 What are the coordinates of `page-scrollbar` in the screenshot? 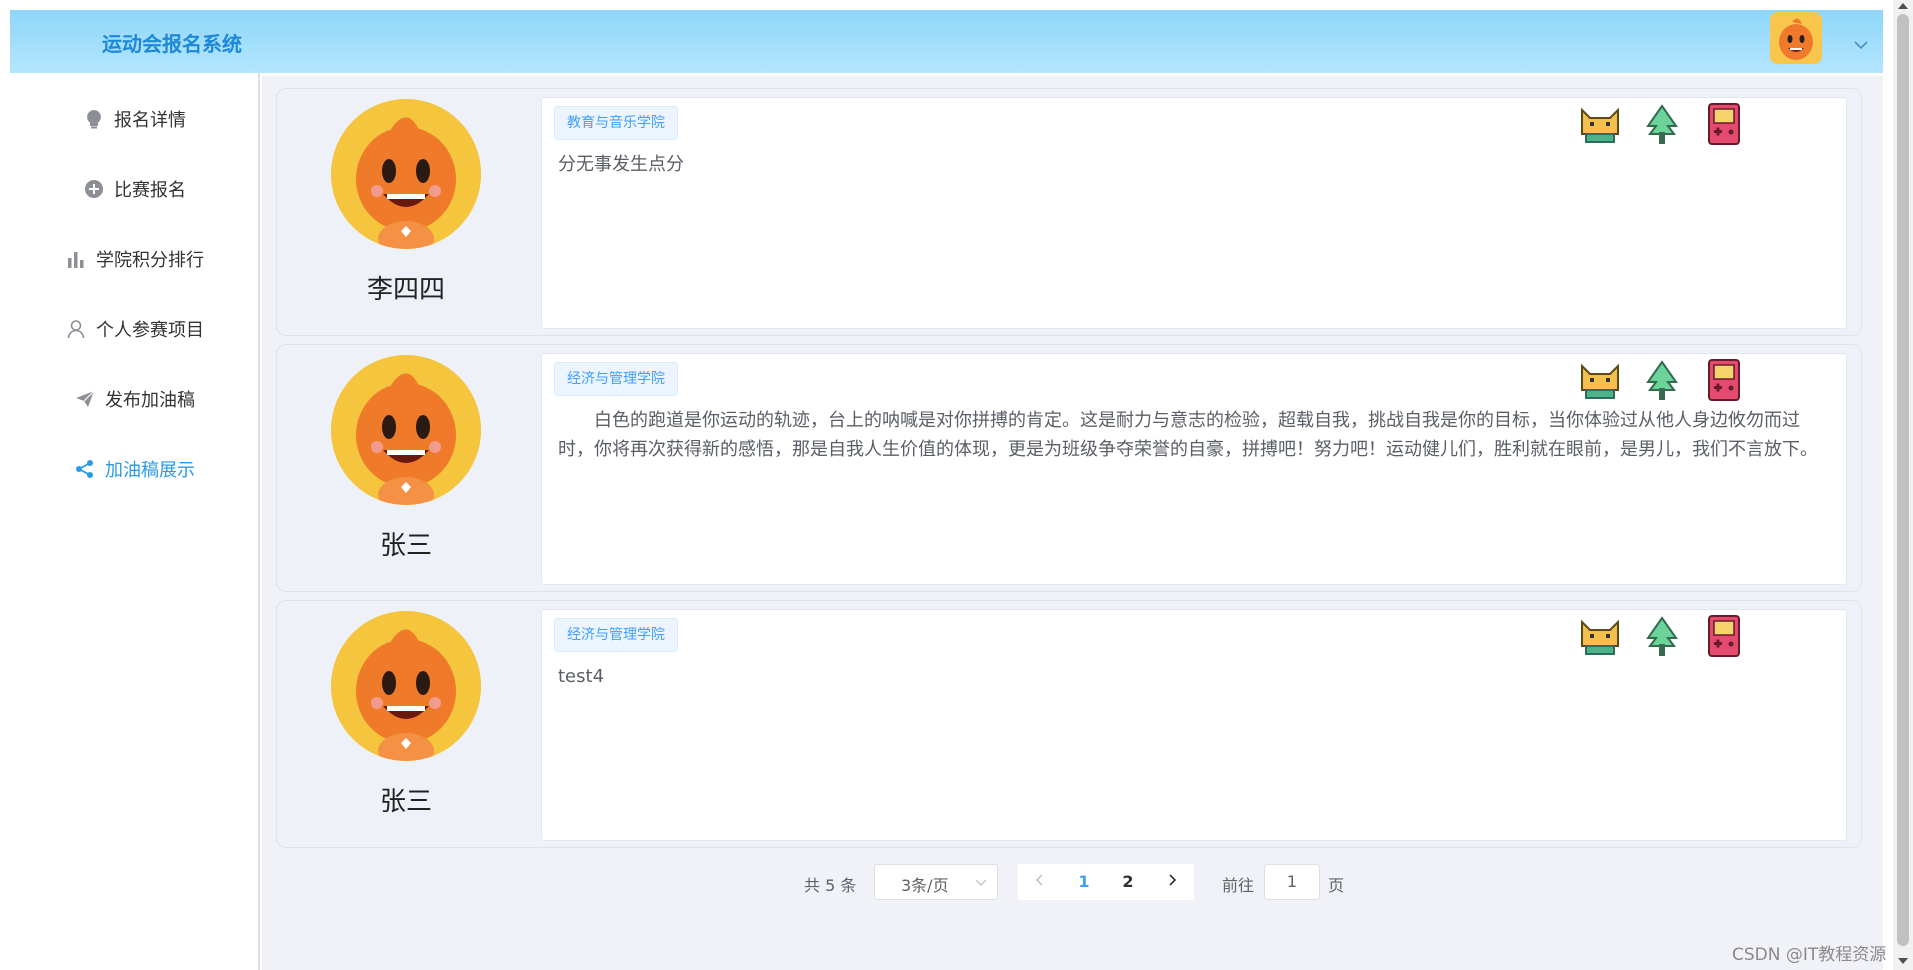 It's located at (1903, 485).